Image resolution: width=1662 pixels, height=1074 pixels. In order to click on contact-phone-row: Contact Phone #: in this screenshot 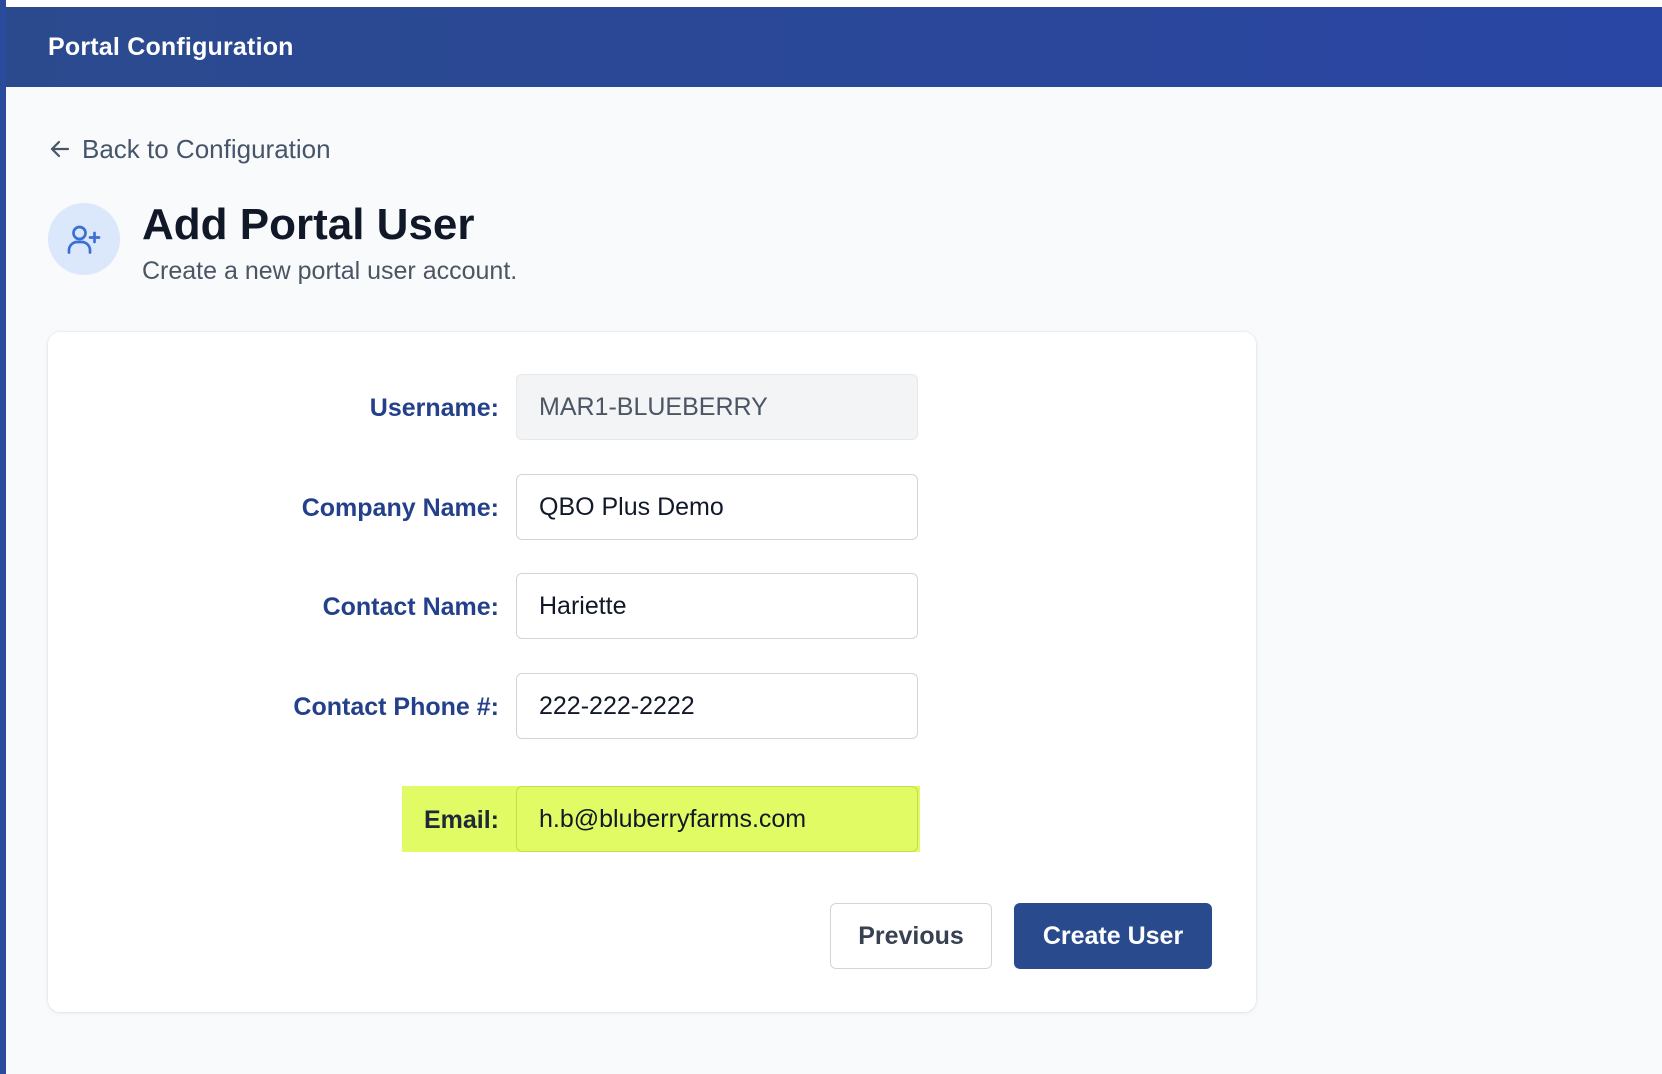, I will do `click(652, 707)`.